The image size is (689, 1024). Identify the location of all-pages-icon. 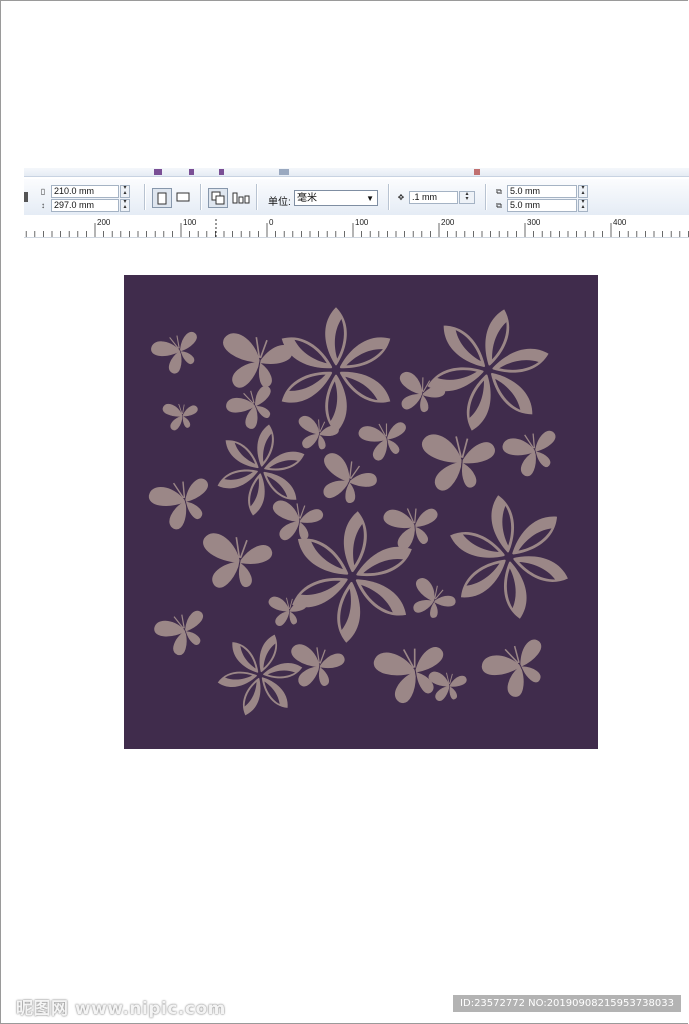
(218, 198).